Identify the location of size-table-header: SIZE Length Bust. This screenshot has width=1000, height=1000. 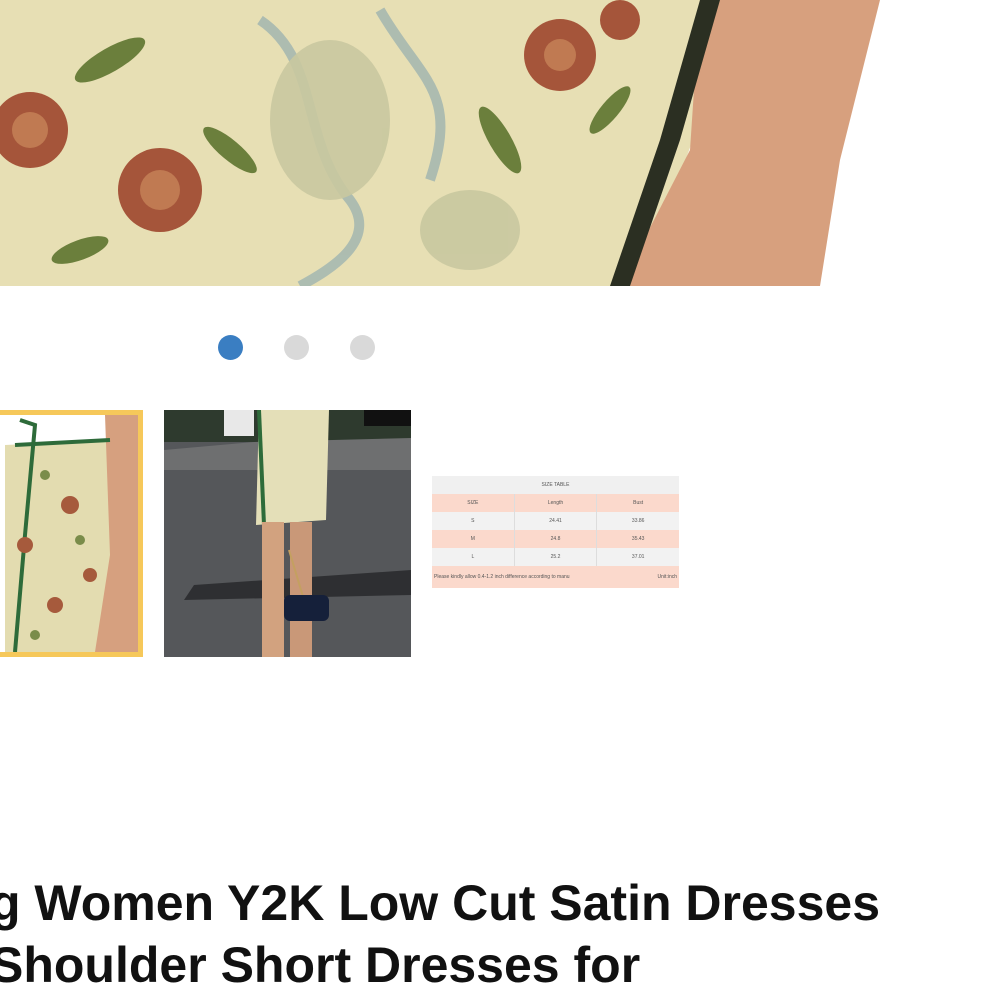
(555, 503).